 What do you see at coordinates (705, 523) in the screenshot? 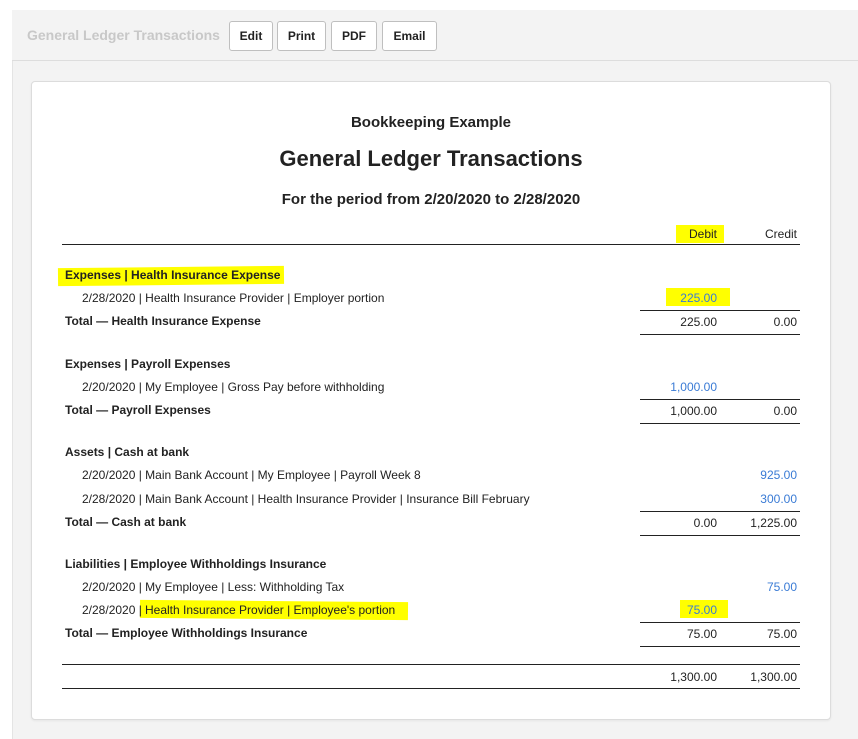
I see `total-debit: 0.00` at bounding box center [705, 523].